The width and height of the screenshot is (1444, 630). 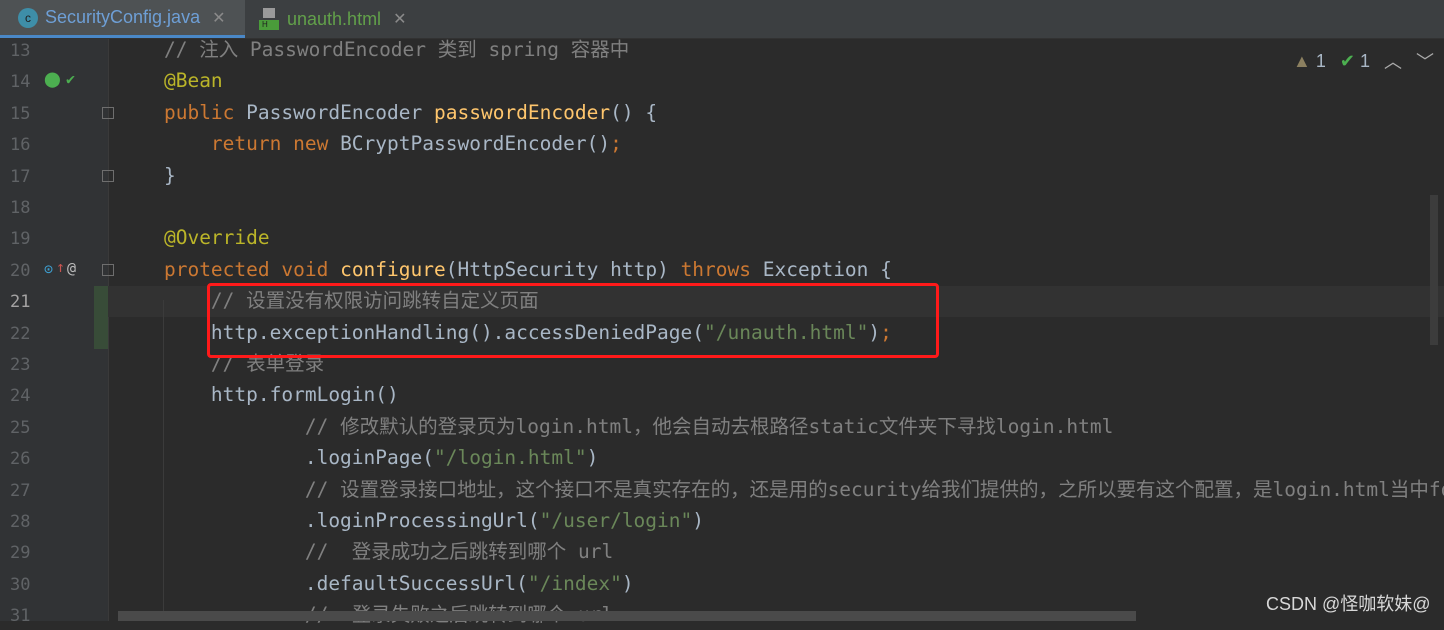 I want to click on code-line: @Override, so click(x=193, y=237).